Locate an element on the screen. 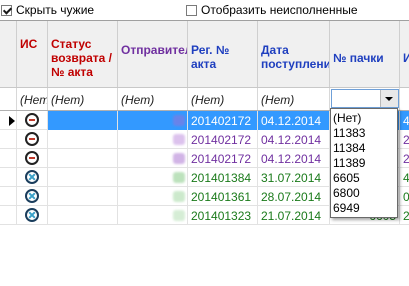 This screenshot has width=409, height=286. dropdown-option: 11383 is located at coordinates (364, 133).